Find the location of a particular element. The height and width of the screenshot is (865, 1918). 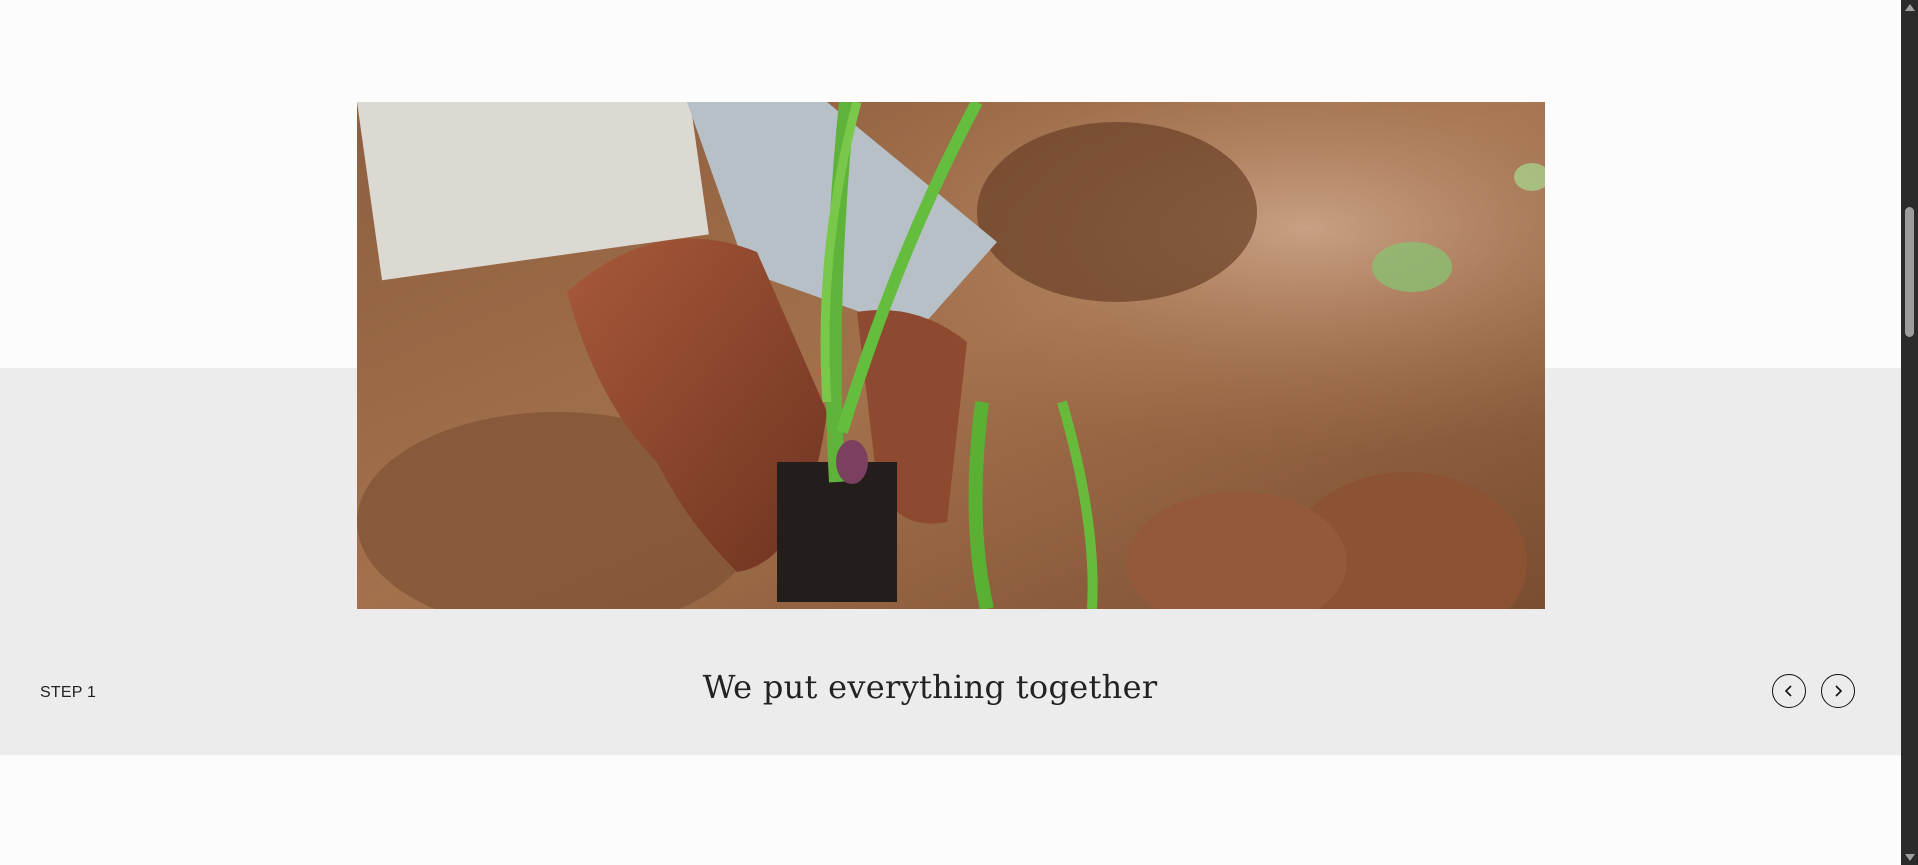

vertical-scrollbar is located at coordinates (1909, 432).